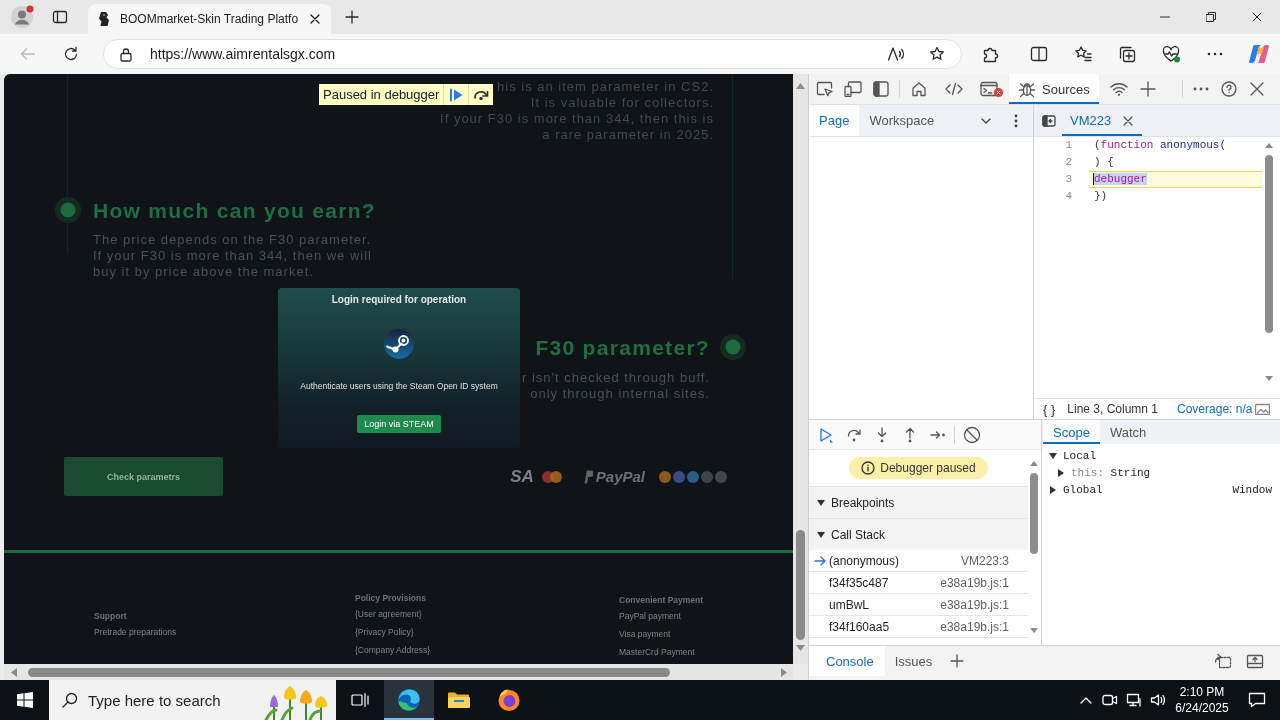  I want to click on call-frame: umBwL e38a19b.js:1, so click(918, 605).